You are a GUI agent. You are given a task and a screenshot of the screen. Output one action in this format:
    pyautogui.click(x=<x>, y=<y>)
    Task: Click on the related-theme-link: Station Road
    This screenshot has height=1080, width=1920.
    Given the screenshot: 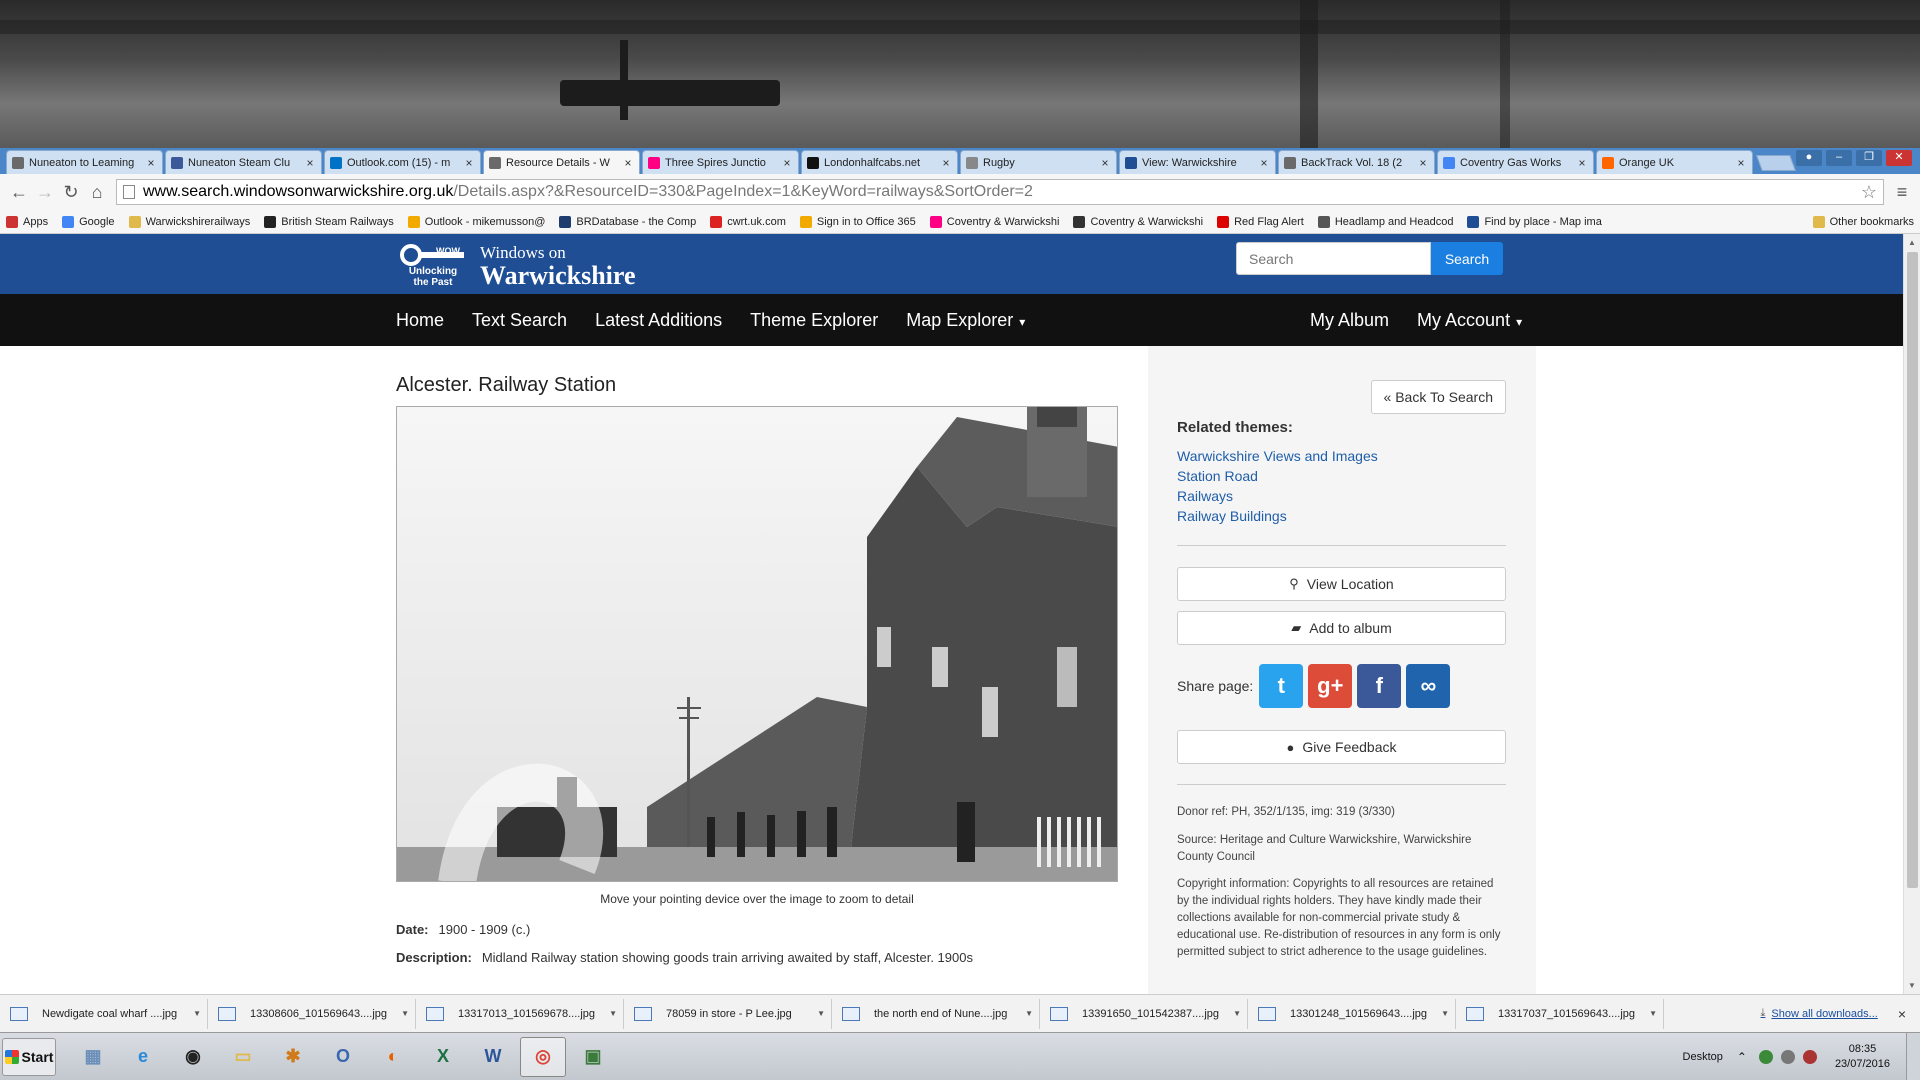 What is the action you would take?
    pyautogui.click(x=1277, y=476)
    